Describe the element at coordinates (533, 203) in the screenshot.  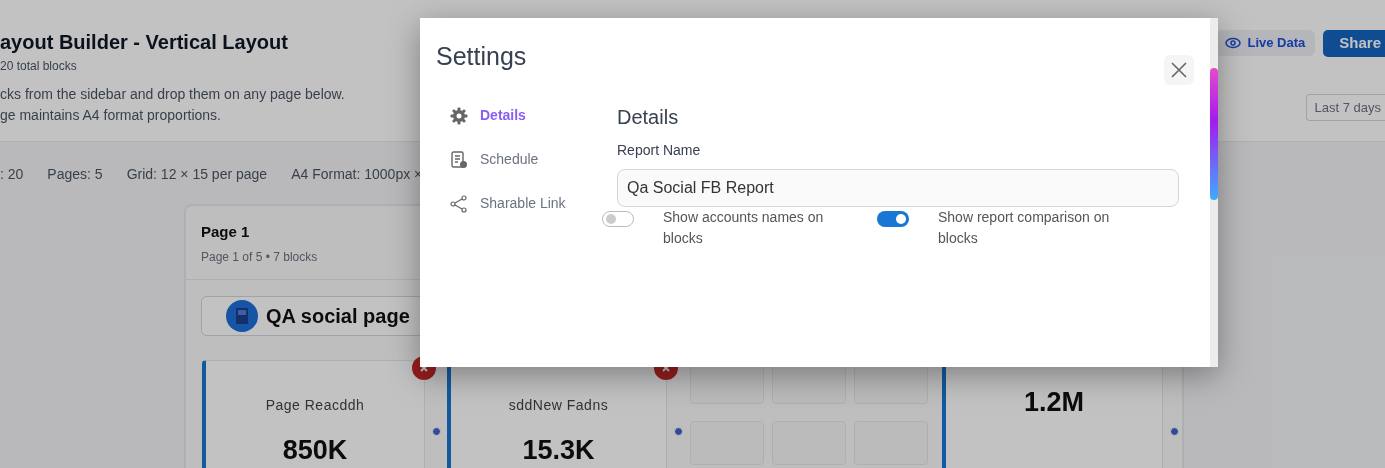
I see `settings-nav-item: Sharable Link` at that location.